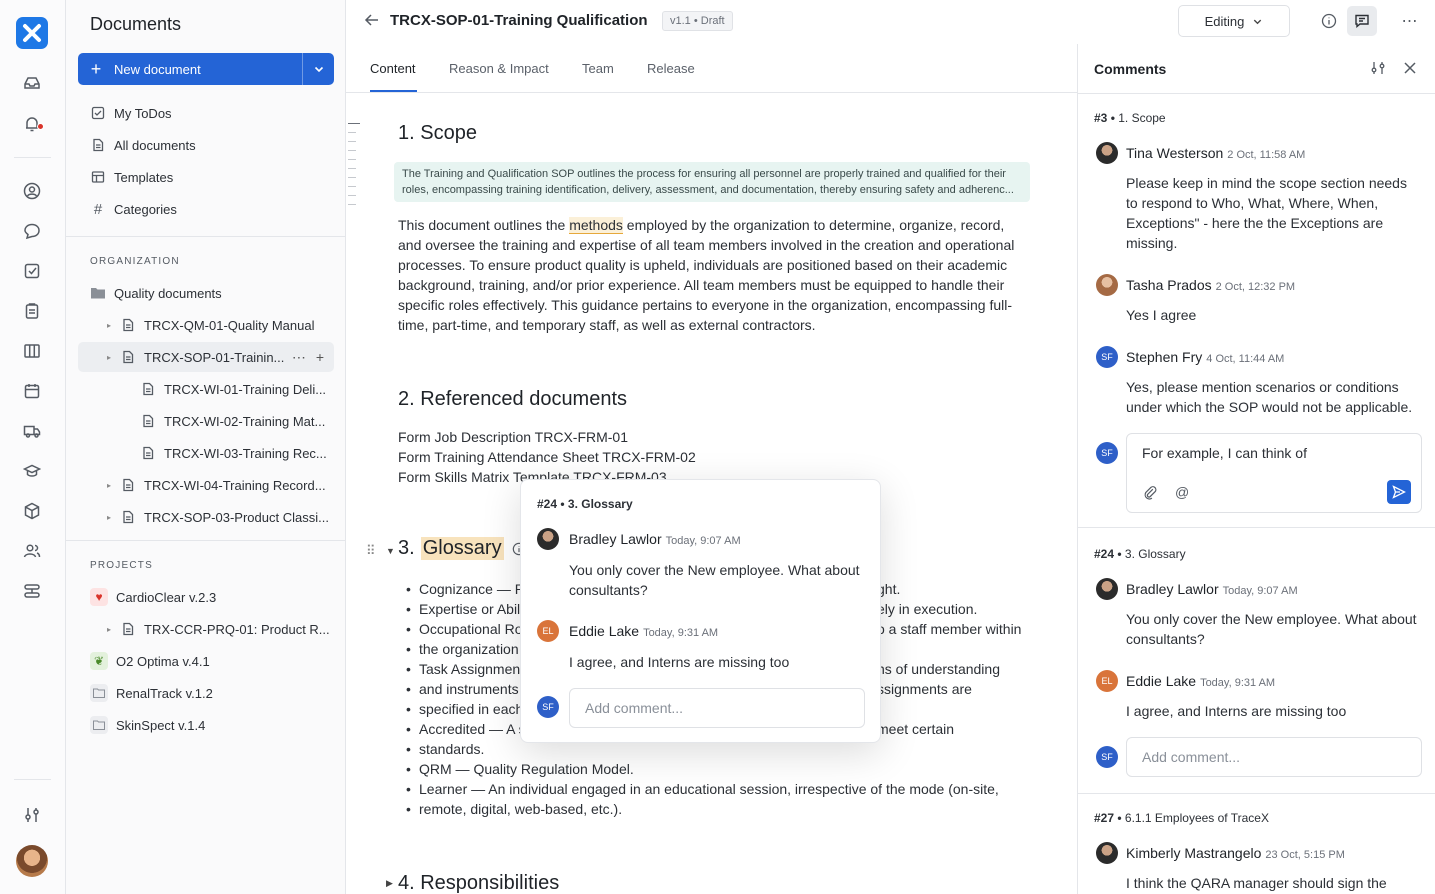 This screenshot has height=894, width=1435. What do you see at coordinates (135, 261) in the screenshot?
I see `organization-section-label: ORGANIZATION` at bounding box center [135, 261].